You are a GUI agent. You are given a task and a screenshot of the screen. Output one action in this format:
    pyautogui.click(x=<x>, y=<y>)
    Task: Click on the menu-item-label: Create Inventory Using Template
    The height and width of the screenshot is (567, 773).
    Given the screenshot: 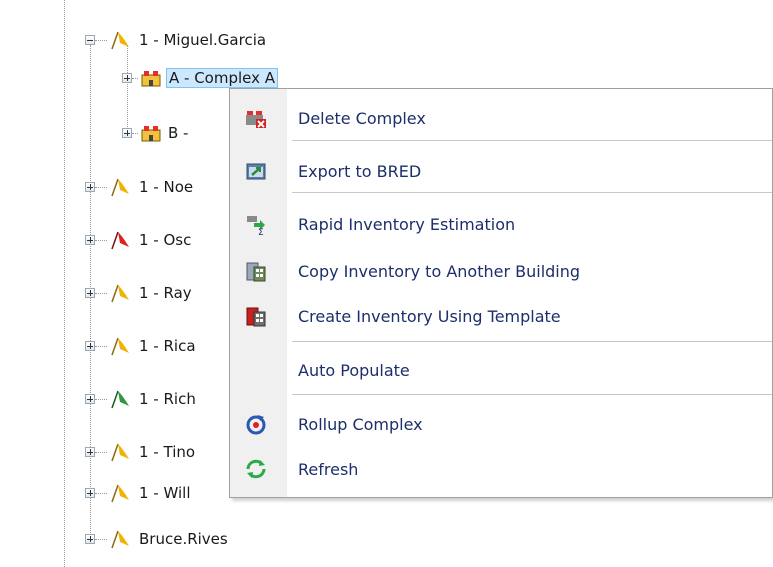 What is the action you would take?
    pyautogui.click(x=429, y=316)
    